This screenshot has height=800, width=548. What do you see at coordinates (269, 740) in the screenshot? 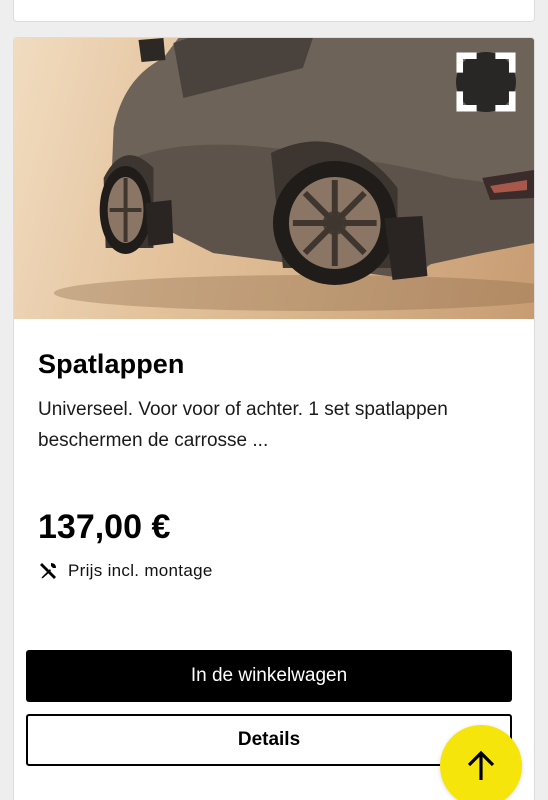
I see `details-button: Details` at bounding box center [269, 740].